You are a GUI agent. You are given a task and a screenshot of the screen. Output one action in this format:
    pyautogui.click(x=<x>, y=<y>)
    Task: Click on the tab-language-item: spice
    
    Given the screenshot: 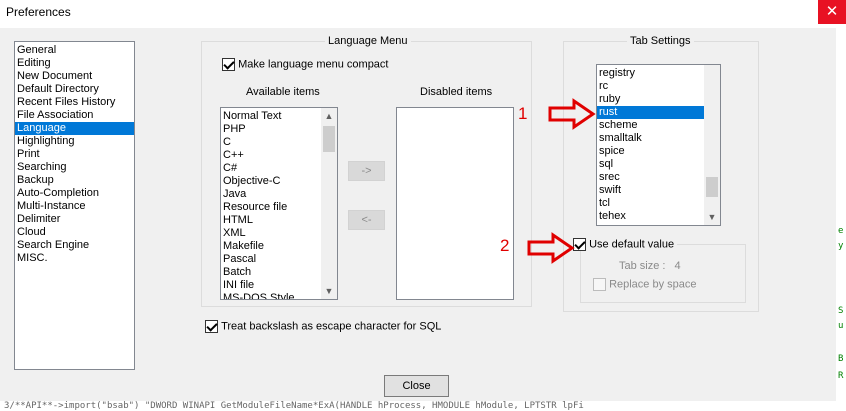 What is the action you would take?
    pyautogui.click(x=650, y=151)
    